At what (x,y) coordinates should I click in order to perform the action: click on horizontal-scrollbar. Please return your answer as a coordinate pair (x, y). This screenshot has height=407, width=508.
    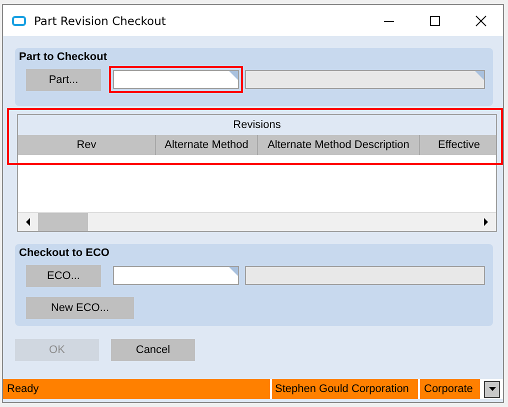
    Looking at the image, I should click on (257, 221).